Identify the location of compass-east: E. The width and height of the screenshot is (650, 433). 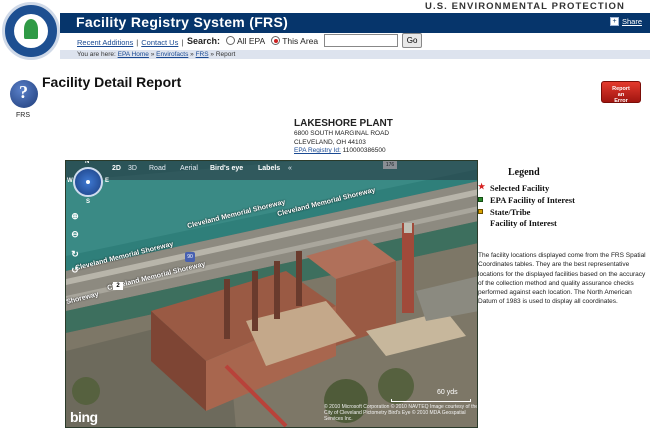
(106, 181).